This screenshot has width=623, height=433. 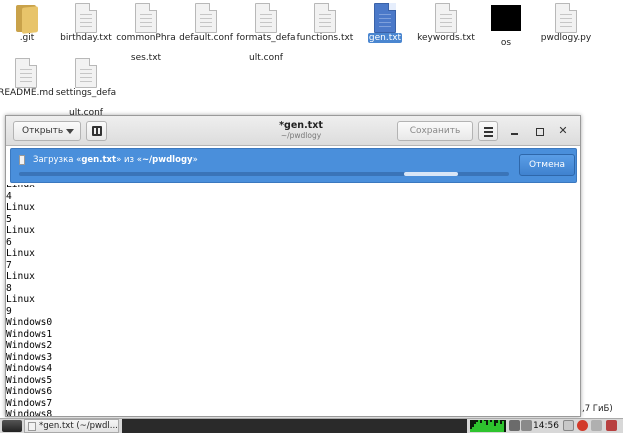 I want to click on minimize-button, so click(x=515, y=131).